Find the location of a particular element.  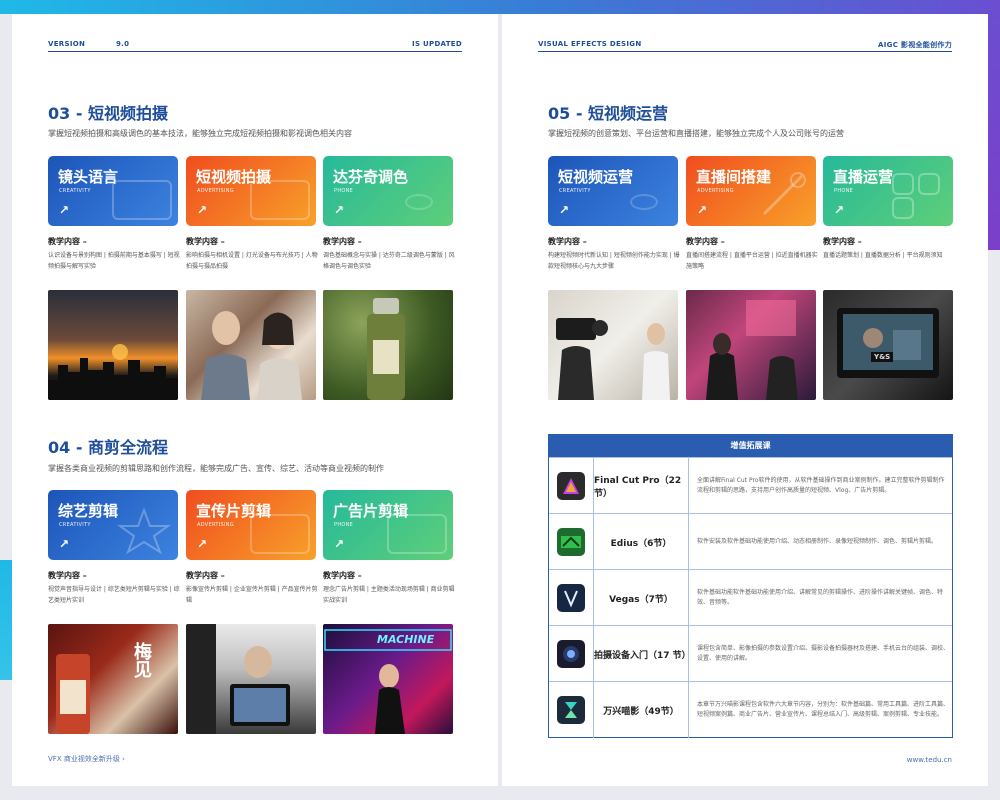

version-number: 9.0 is located at coordinates (123, 44).